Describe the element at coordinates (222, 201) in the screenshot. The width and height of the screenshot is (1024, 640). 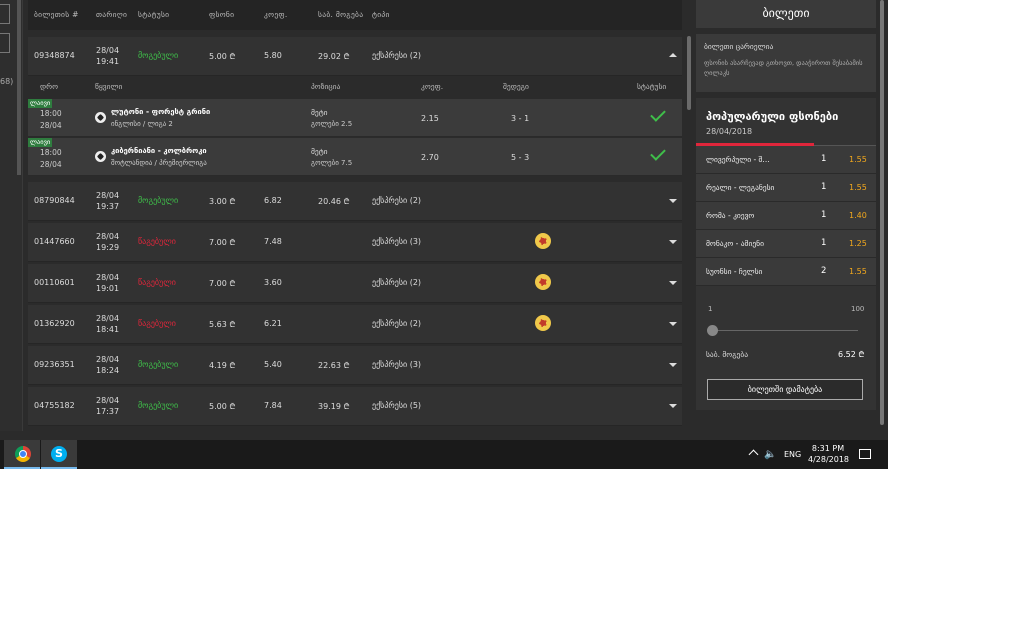
I see `ticket-stake: 3.00 ₾` at that location.